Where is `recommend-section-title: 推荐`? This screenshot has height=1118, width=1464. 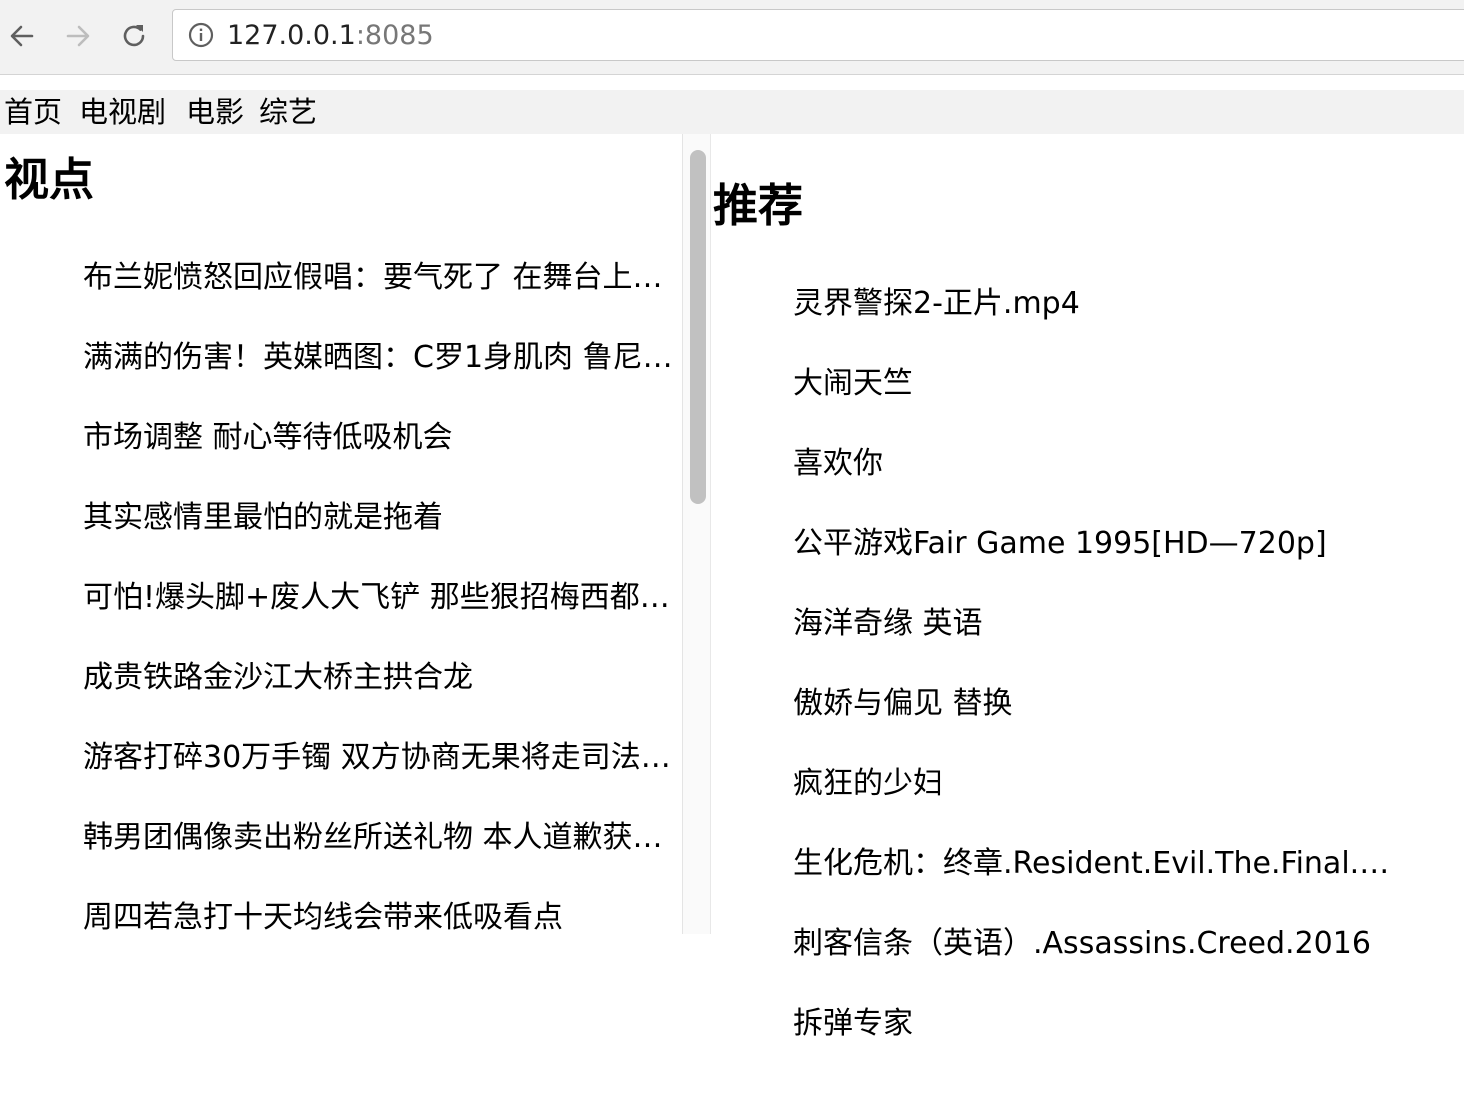
recommend-section-title: 推荐 is located at coordinates (758, 205).